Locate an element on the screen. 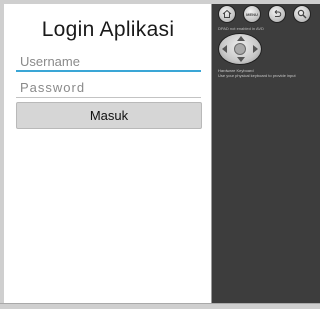  menu-label: MENU is located at coordinates (252, 14).